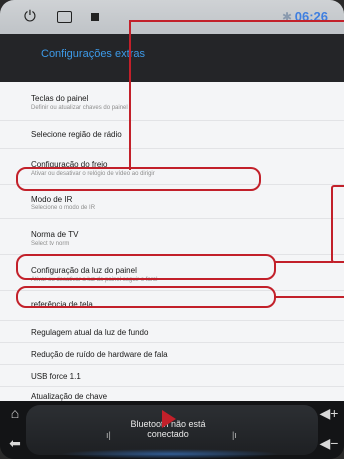 This screenshot has width=344, height=459. Describe the element at coordinates (172, 134) in the screenshot. I see `settings-item-regiao-radio: Selecione região de rádio` at that location.